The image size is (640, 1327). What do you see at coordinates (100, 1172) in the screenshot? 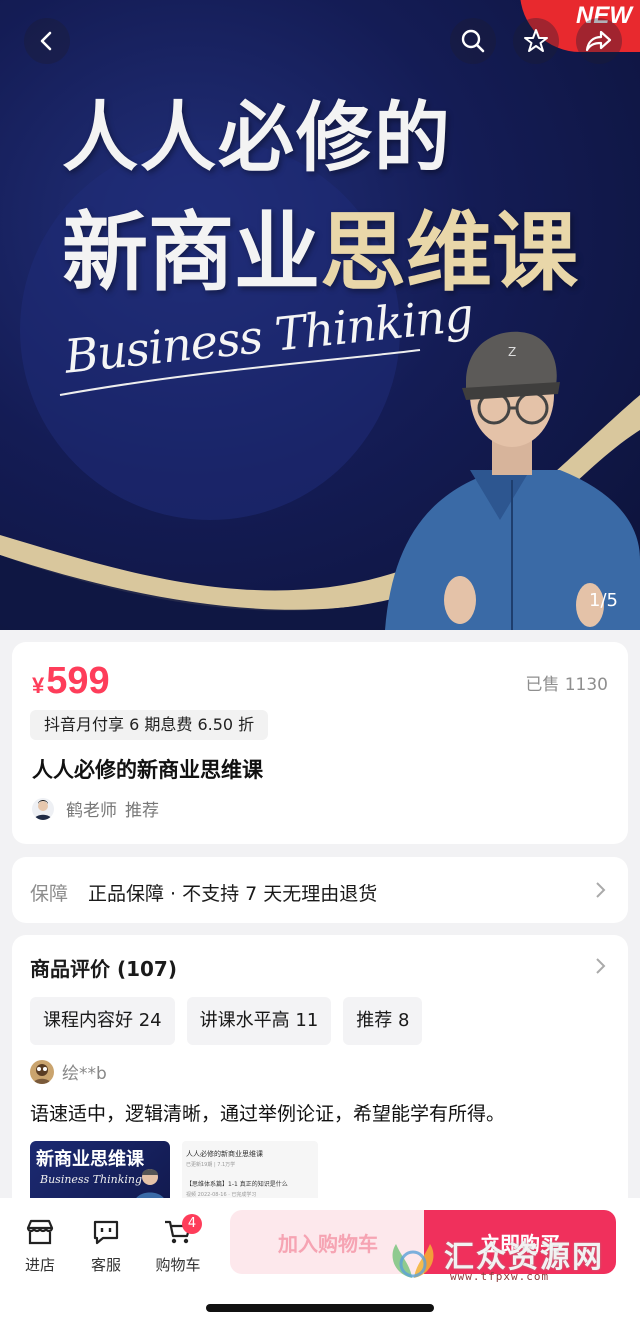
I see `review-image-1: 新商业思维课 Business Thinking` at bounding box center [100, 1172].